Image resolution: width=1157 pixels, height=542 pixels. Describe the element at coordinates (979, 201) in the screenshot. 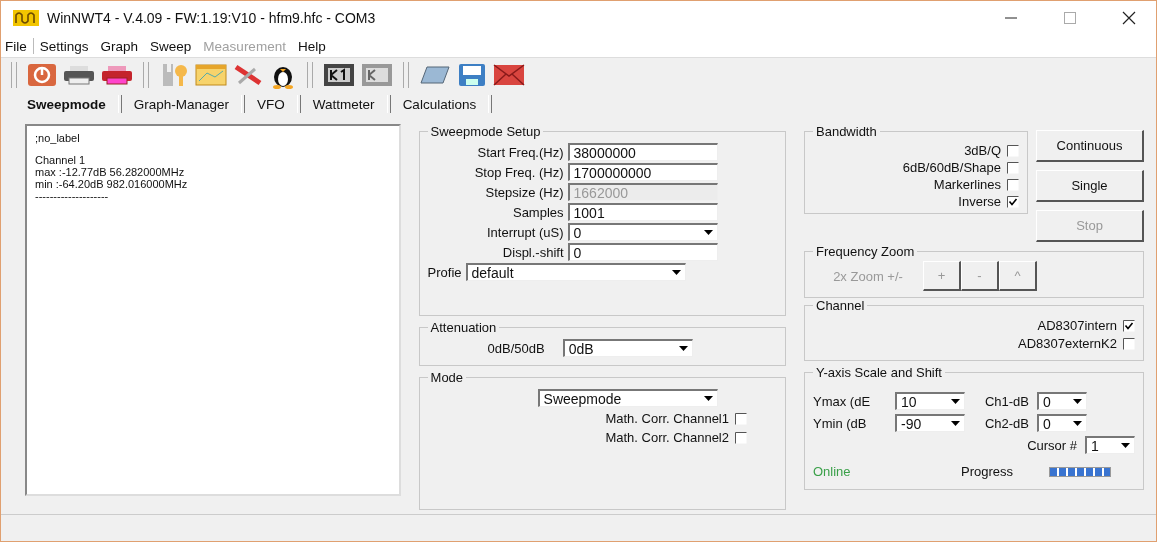

I see `checkbox-label: Inverse` at that location.